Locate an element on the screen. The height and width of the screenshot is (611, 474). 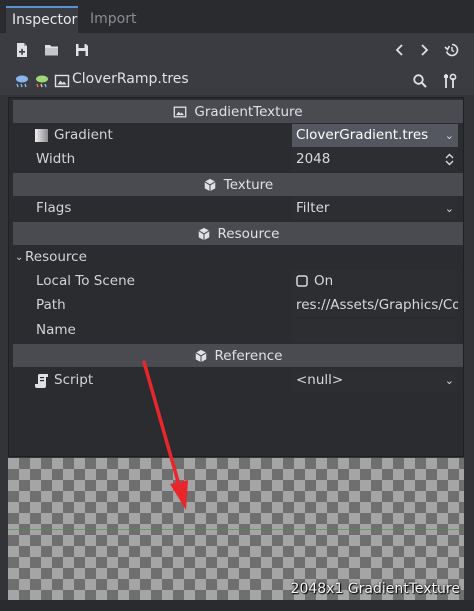
annotation-arrow-shaft is located at coordinates (162, 427).